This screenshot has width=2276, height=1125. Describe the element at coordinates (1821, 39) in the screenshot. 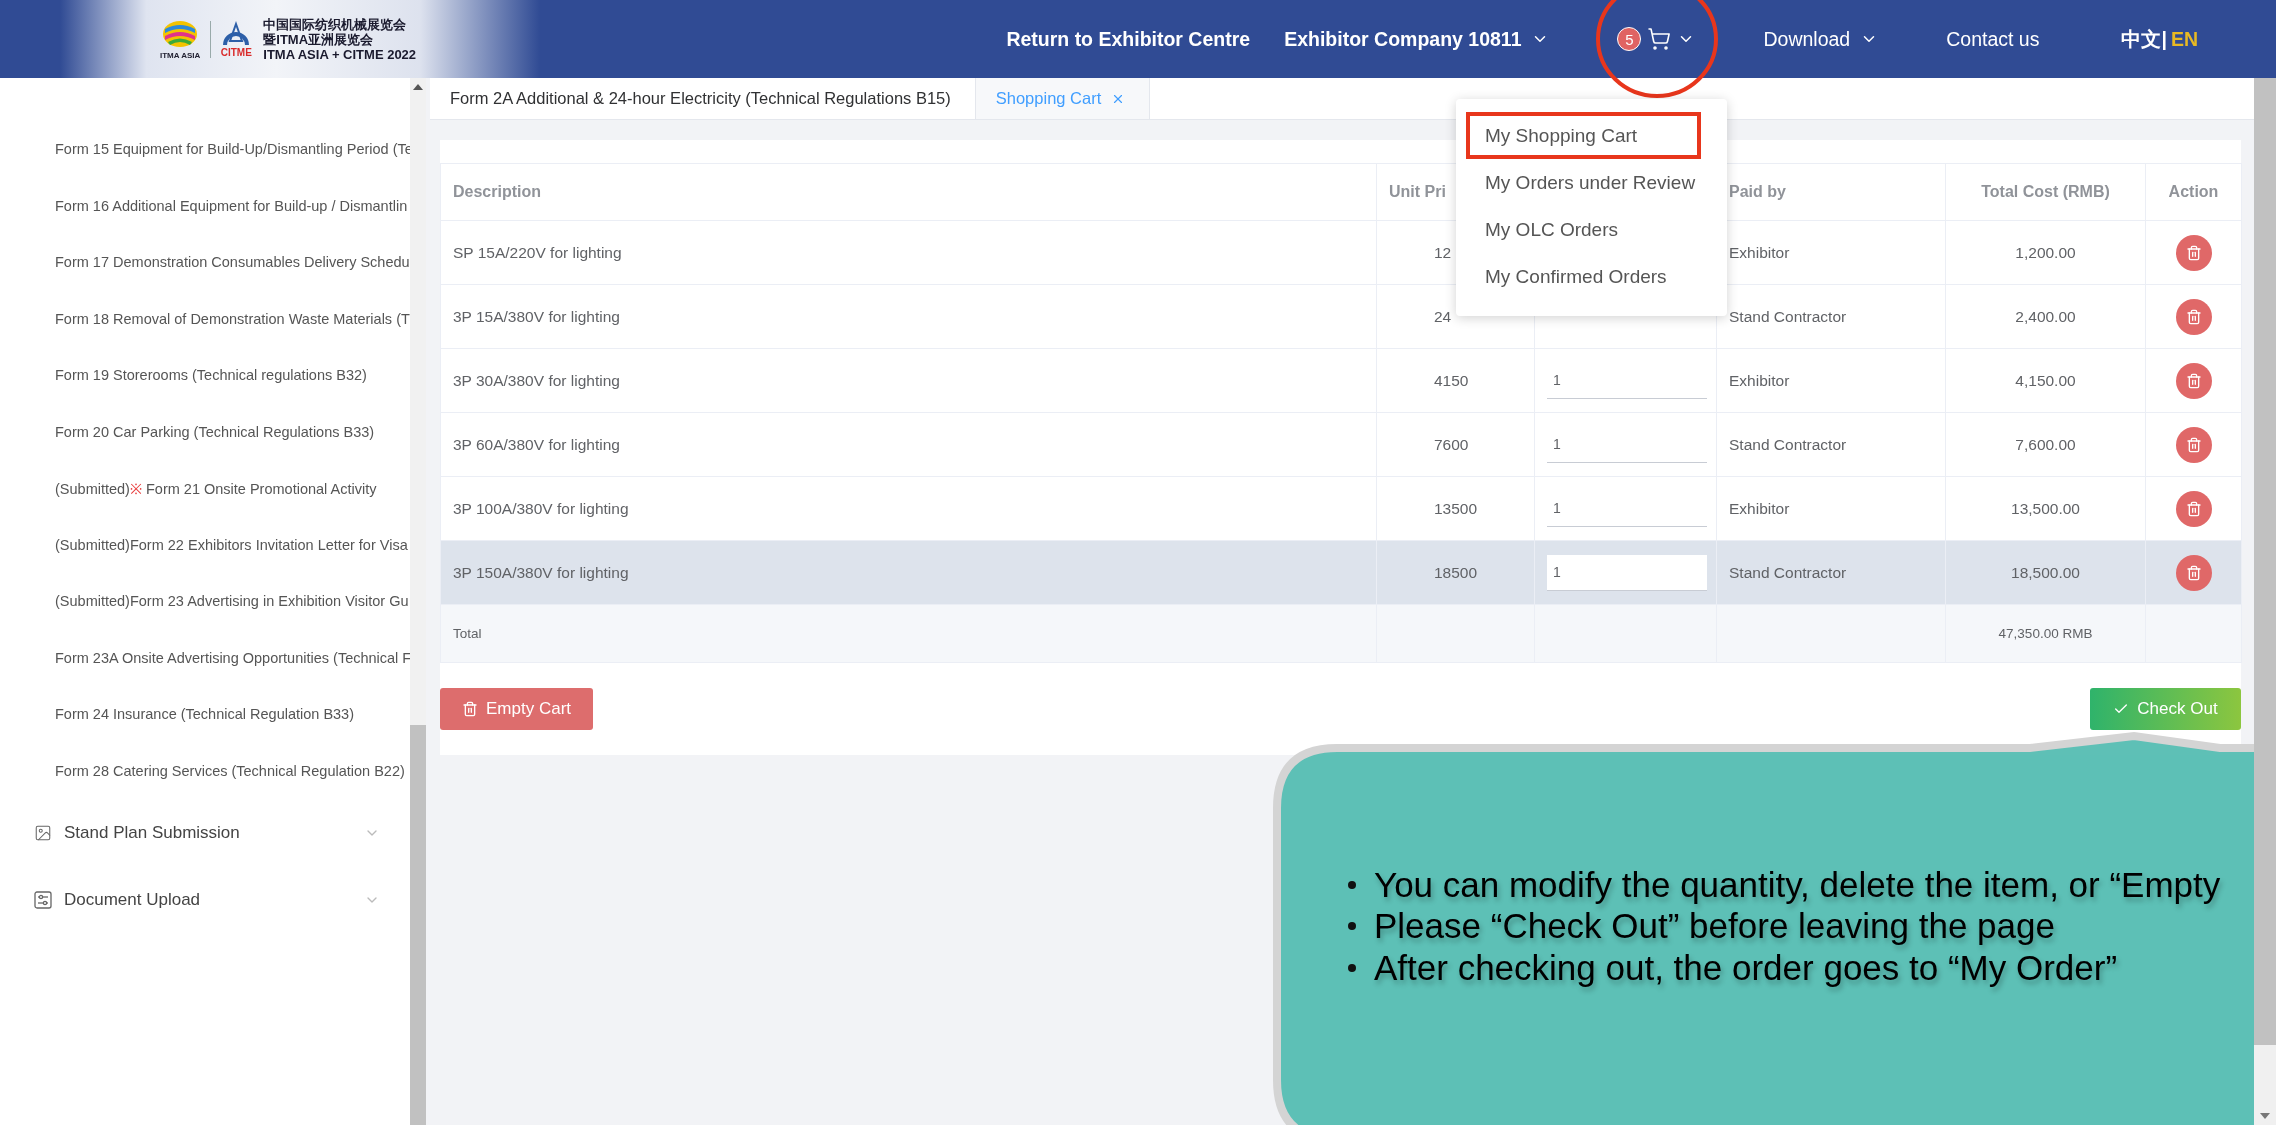

I see `nav-menu: Download` at that location.